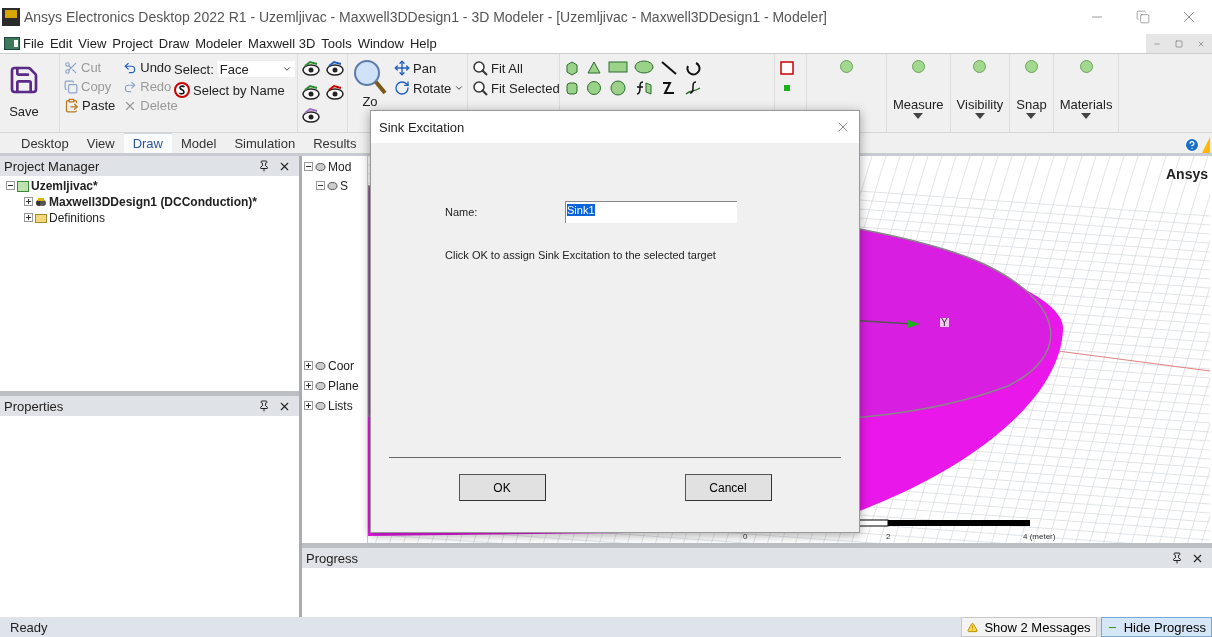 The width and height of the screenshot is (1212, 637). What do you see at coordinates (61, 43) in the screenshot?
I see `menu-item: Edit` at bounding box center [61, 43].